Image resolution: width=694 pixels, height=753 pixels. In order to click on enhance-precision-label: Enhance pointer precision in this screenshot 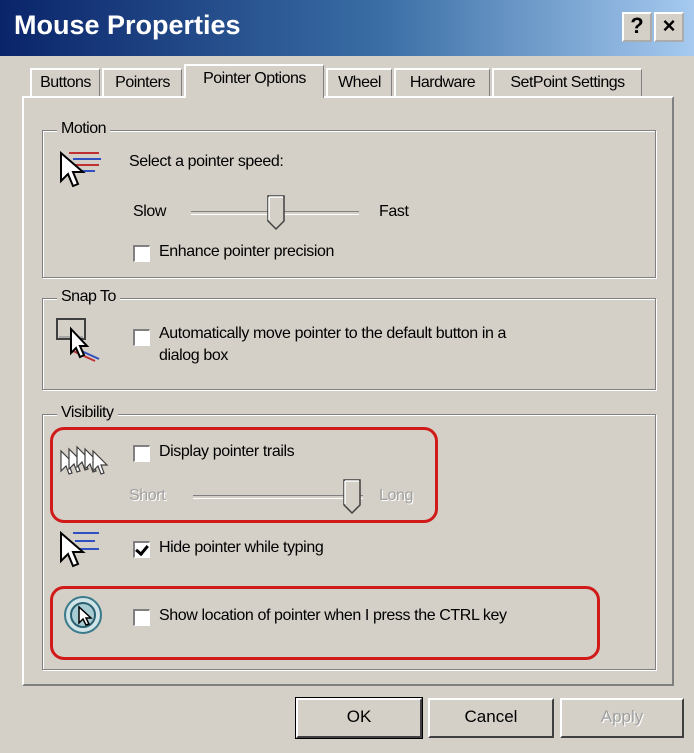, I will do `click(246, 252)`.